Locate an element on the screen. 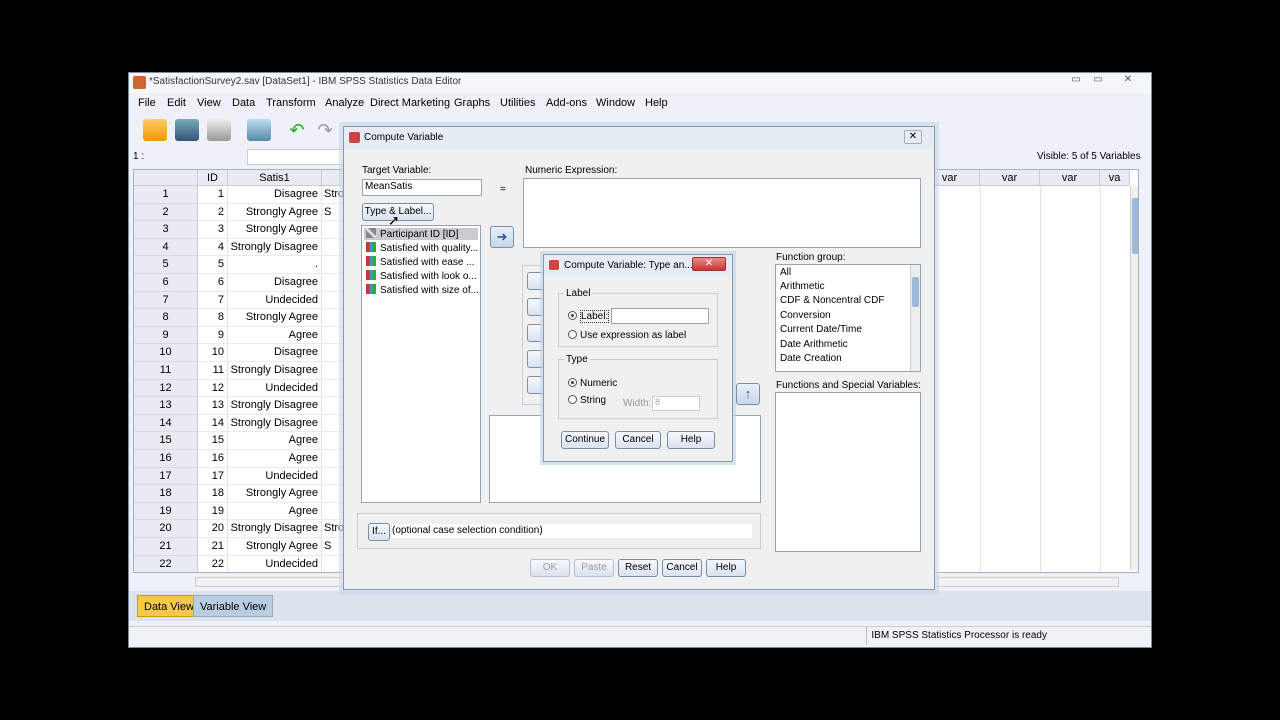  cell-id: 18 is located at coordinates (213, 494).